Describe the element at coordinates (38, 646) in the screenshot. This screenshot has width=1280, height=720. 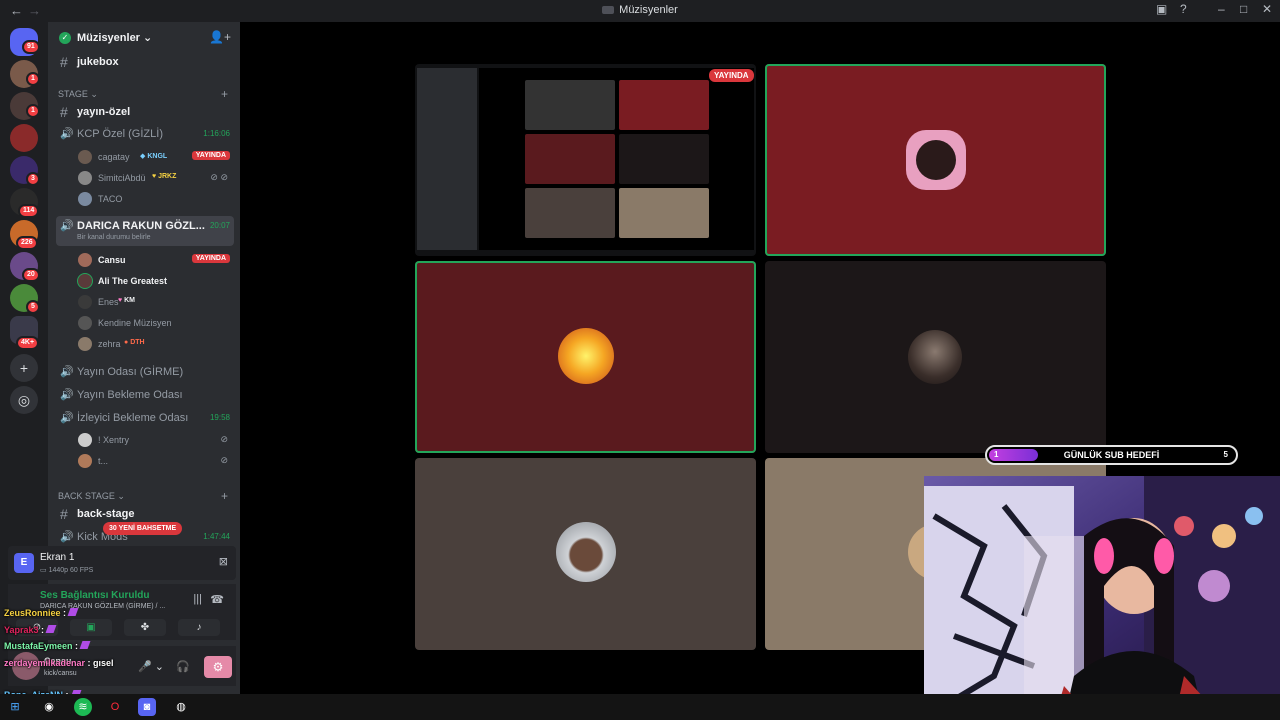
I see `chat-user: MustafaEymeen` at that location.